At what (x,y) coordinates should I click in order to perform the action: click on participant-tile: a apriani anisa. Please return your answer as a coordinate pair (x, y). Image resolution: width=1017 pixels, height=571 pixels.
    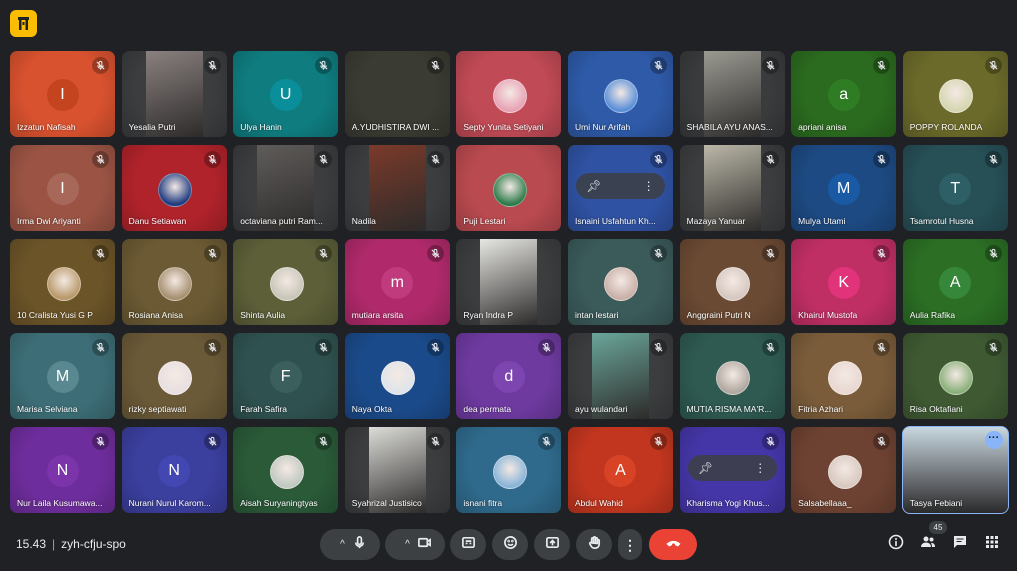
    Looking at the image, I should click on (844, 94).